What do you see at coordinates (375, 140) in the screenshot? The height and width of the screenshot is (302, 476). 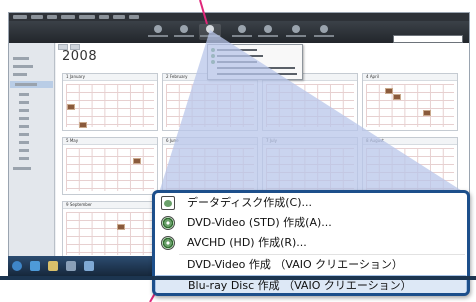 I see `month-label: 8 August` at bounding box center [375, 140].